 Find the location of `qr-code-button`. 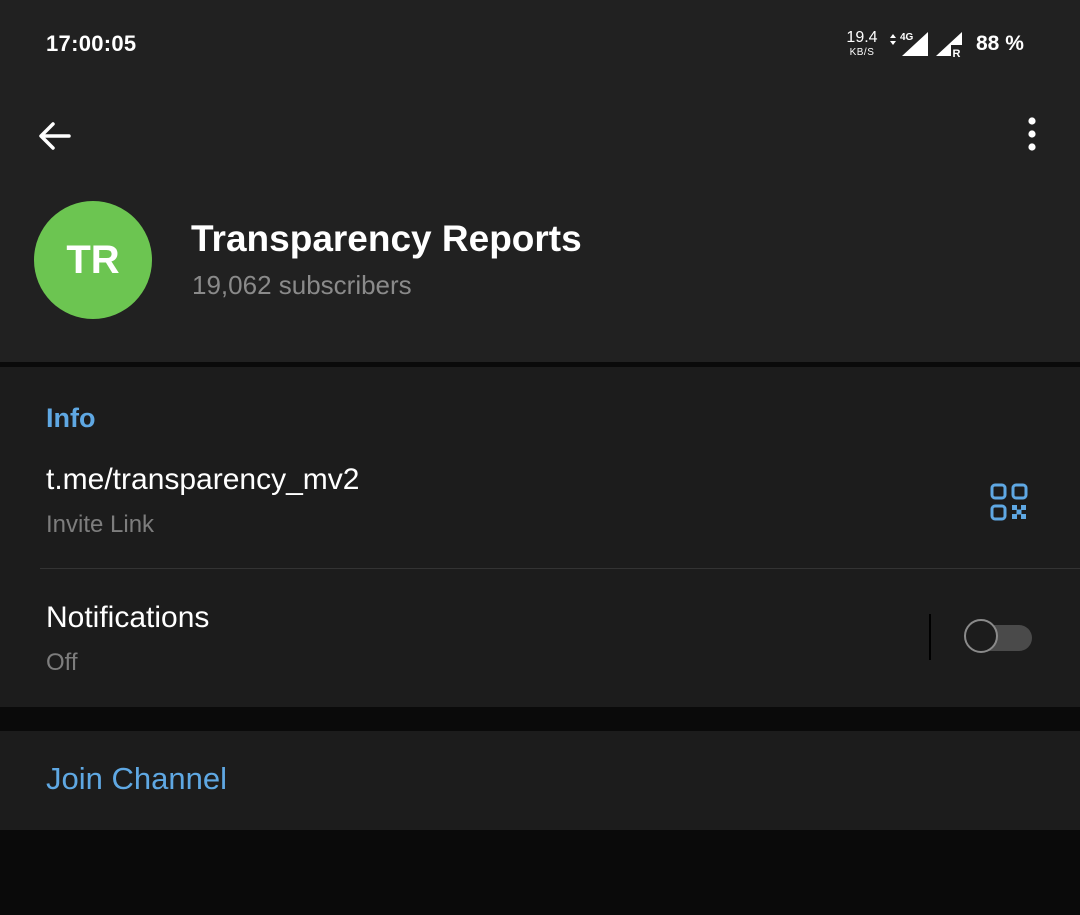

qr-code-button is located at coordinates (1009, 502).